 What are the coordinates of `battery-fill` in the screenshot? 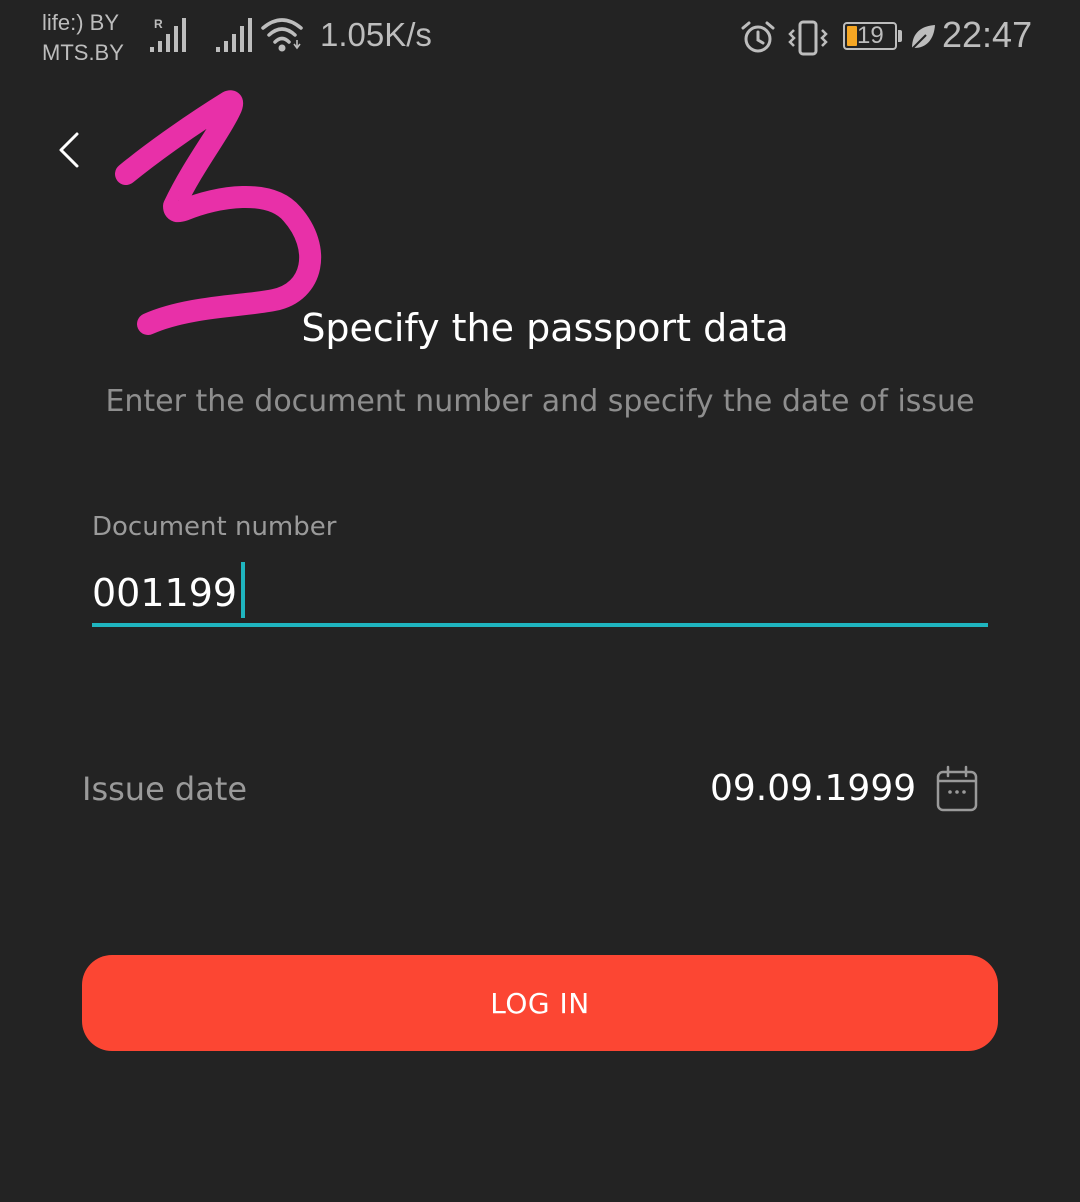 It's located at (852, 36).